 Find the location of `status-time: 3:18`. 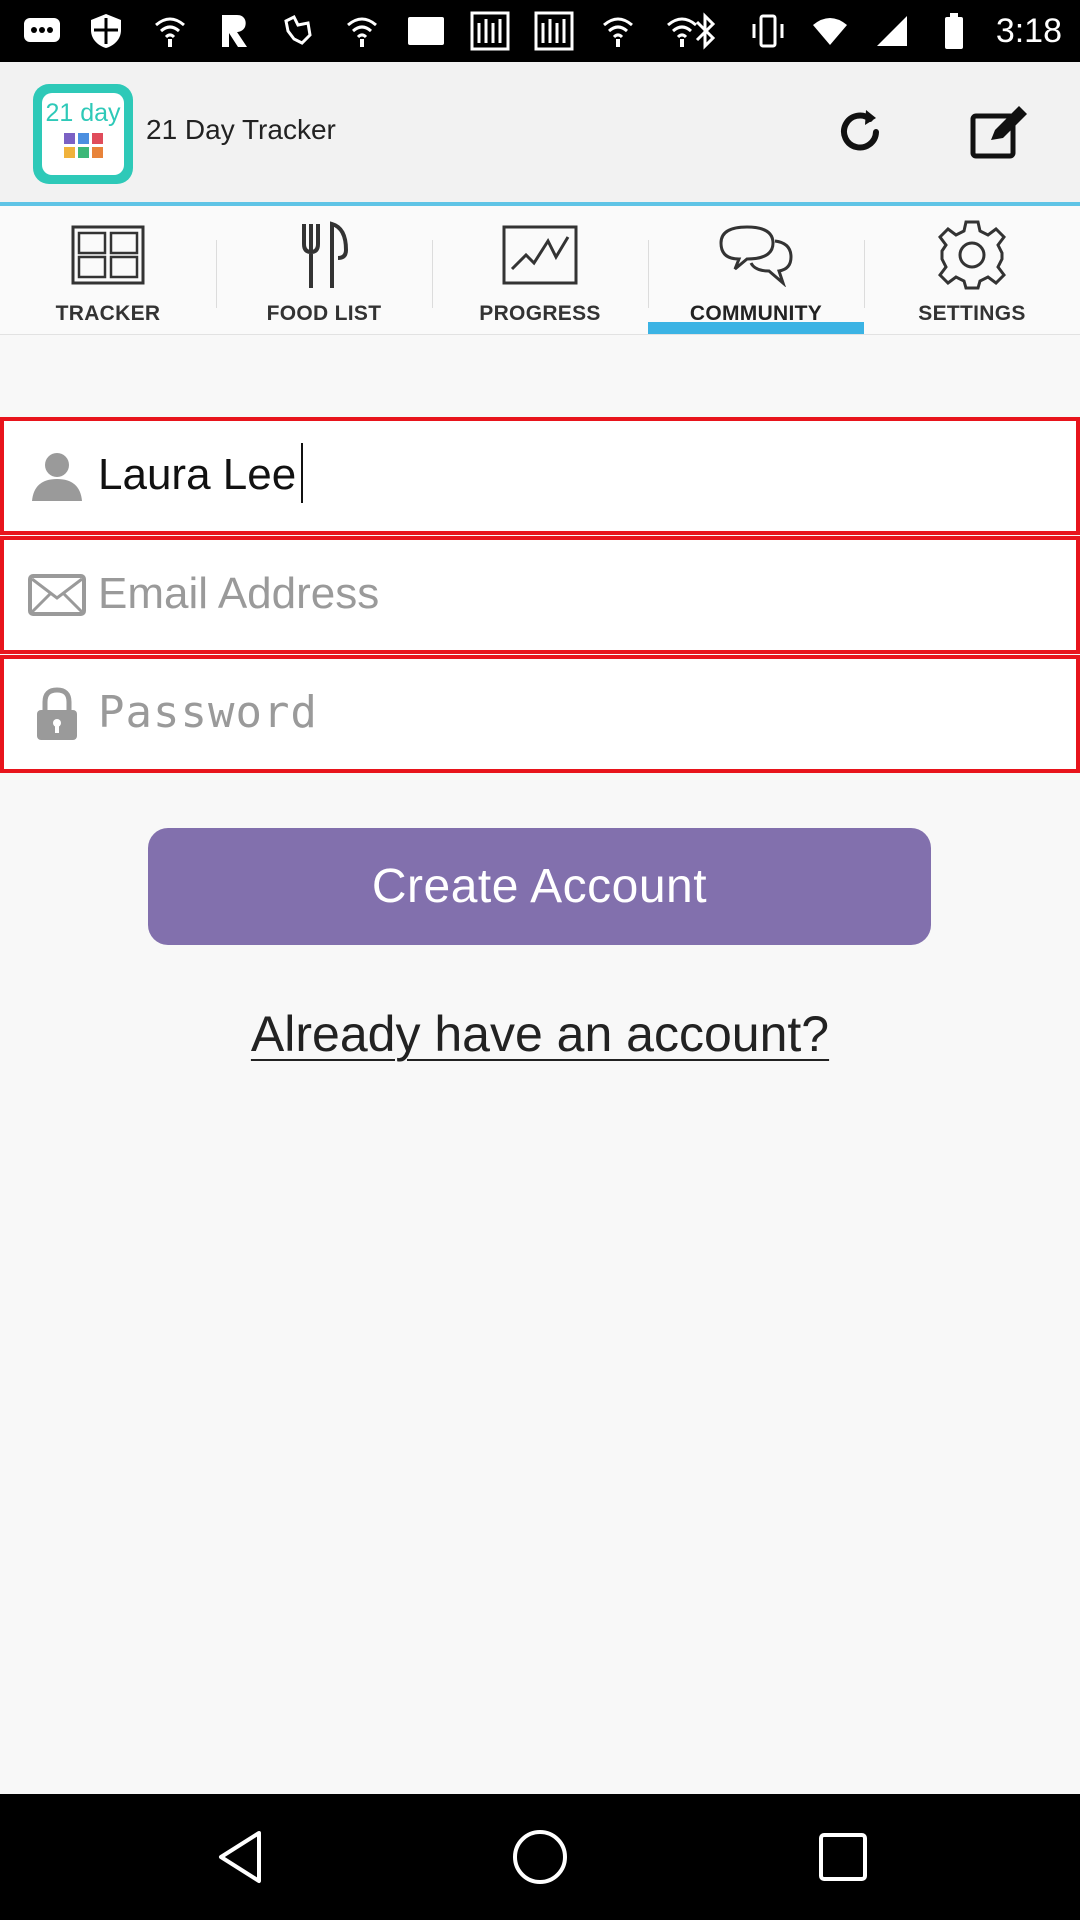

status-time: 3:18 is located at coordinates (1028, 30).